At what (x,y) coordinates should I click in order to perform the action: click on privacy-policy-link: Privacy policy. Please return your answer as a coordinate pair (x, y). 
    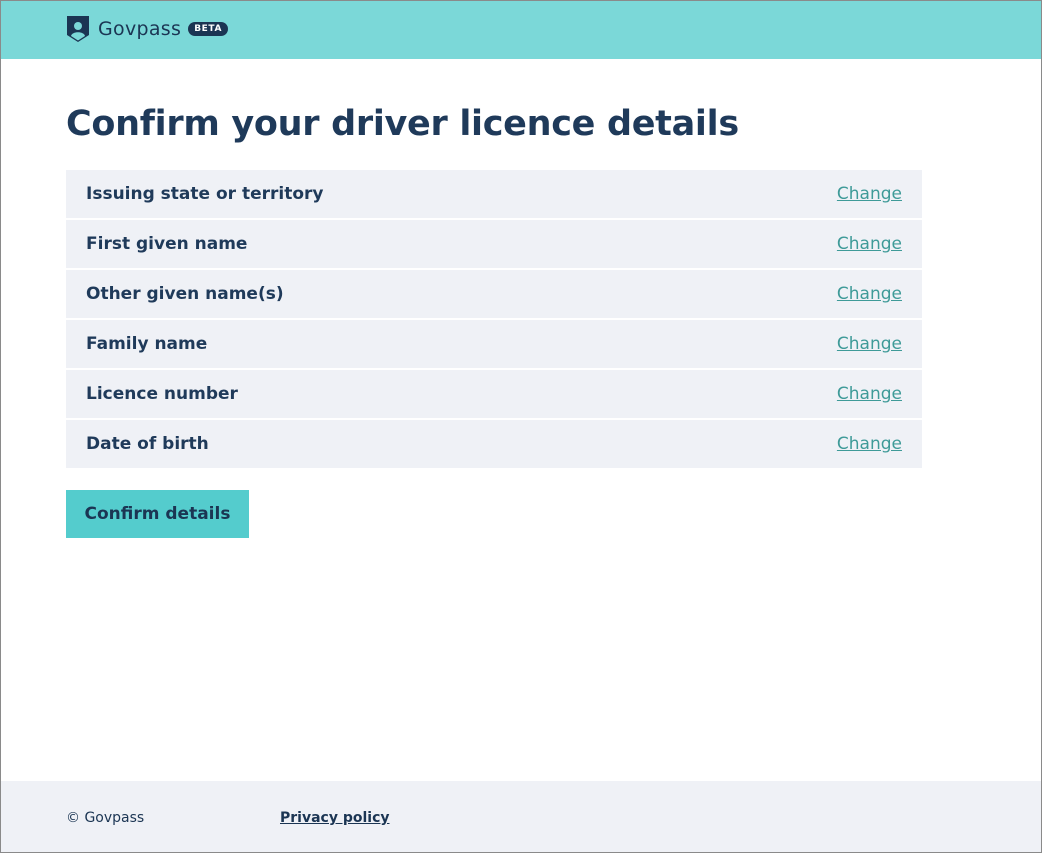
    Looking at the image, I should click on (335, 818).